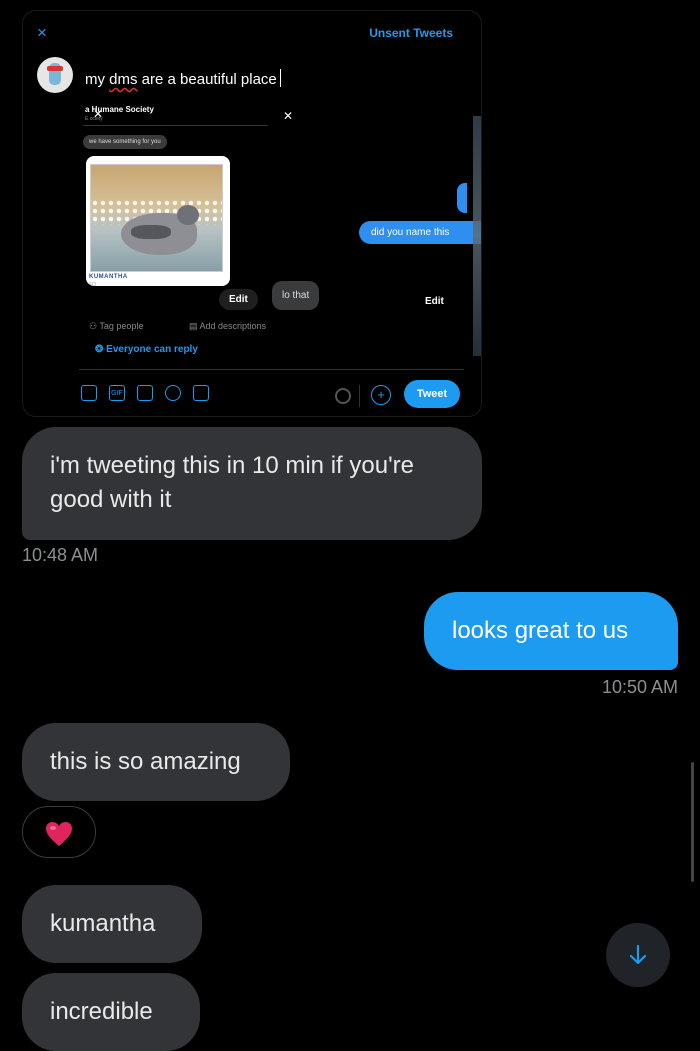 The image size is (700, 1051). I want to click on tweet-text-part: are a beautiful place, so click(207, 79).